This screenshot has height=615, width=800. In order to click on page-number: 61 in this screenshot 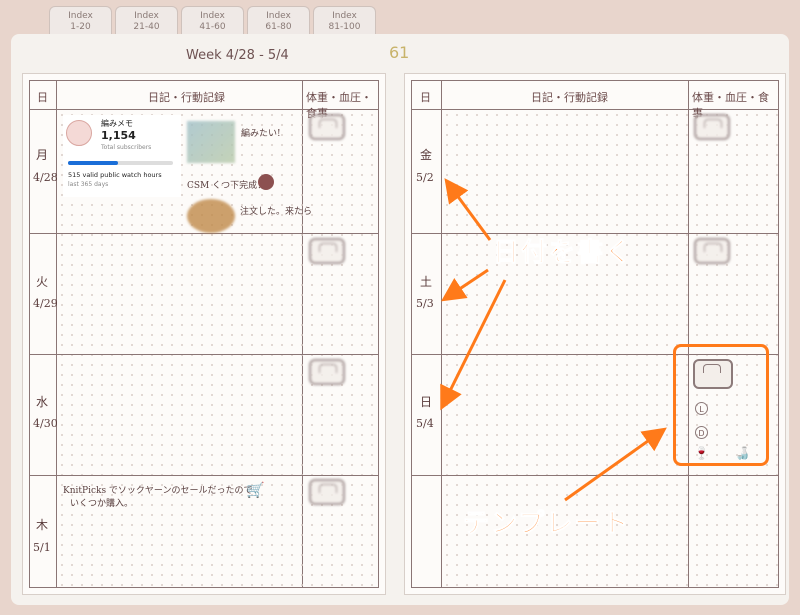, I will do `click(399, 52)`.